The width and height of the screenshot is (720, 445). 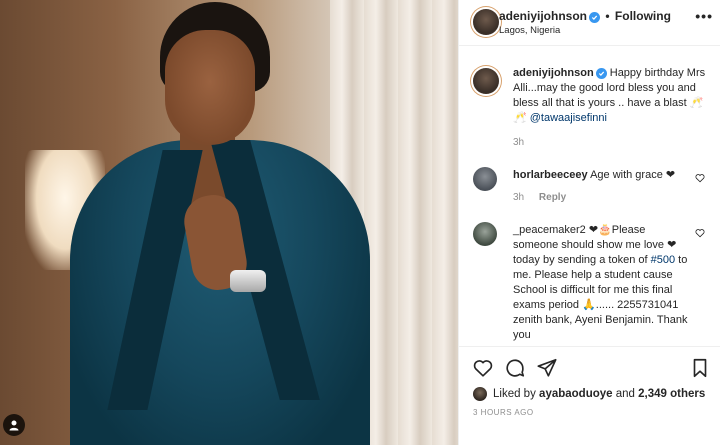 What do you see at coordinates (547, 368) in the screenshot?
I see `share-icon` at bounding box center [547, 368].